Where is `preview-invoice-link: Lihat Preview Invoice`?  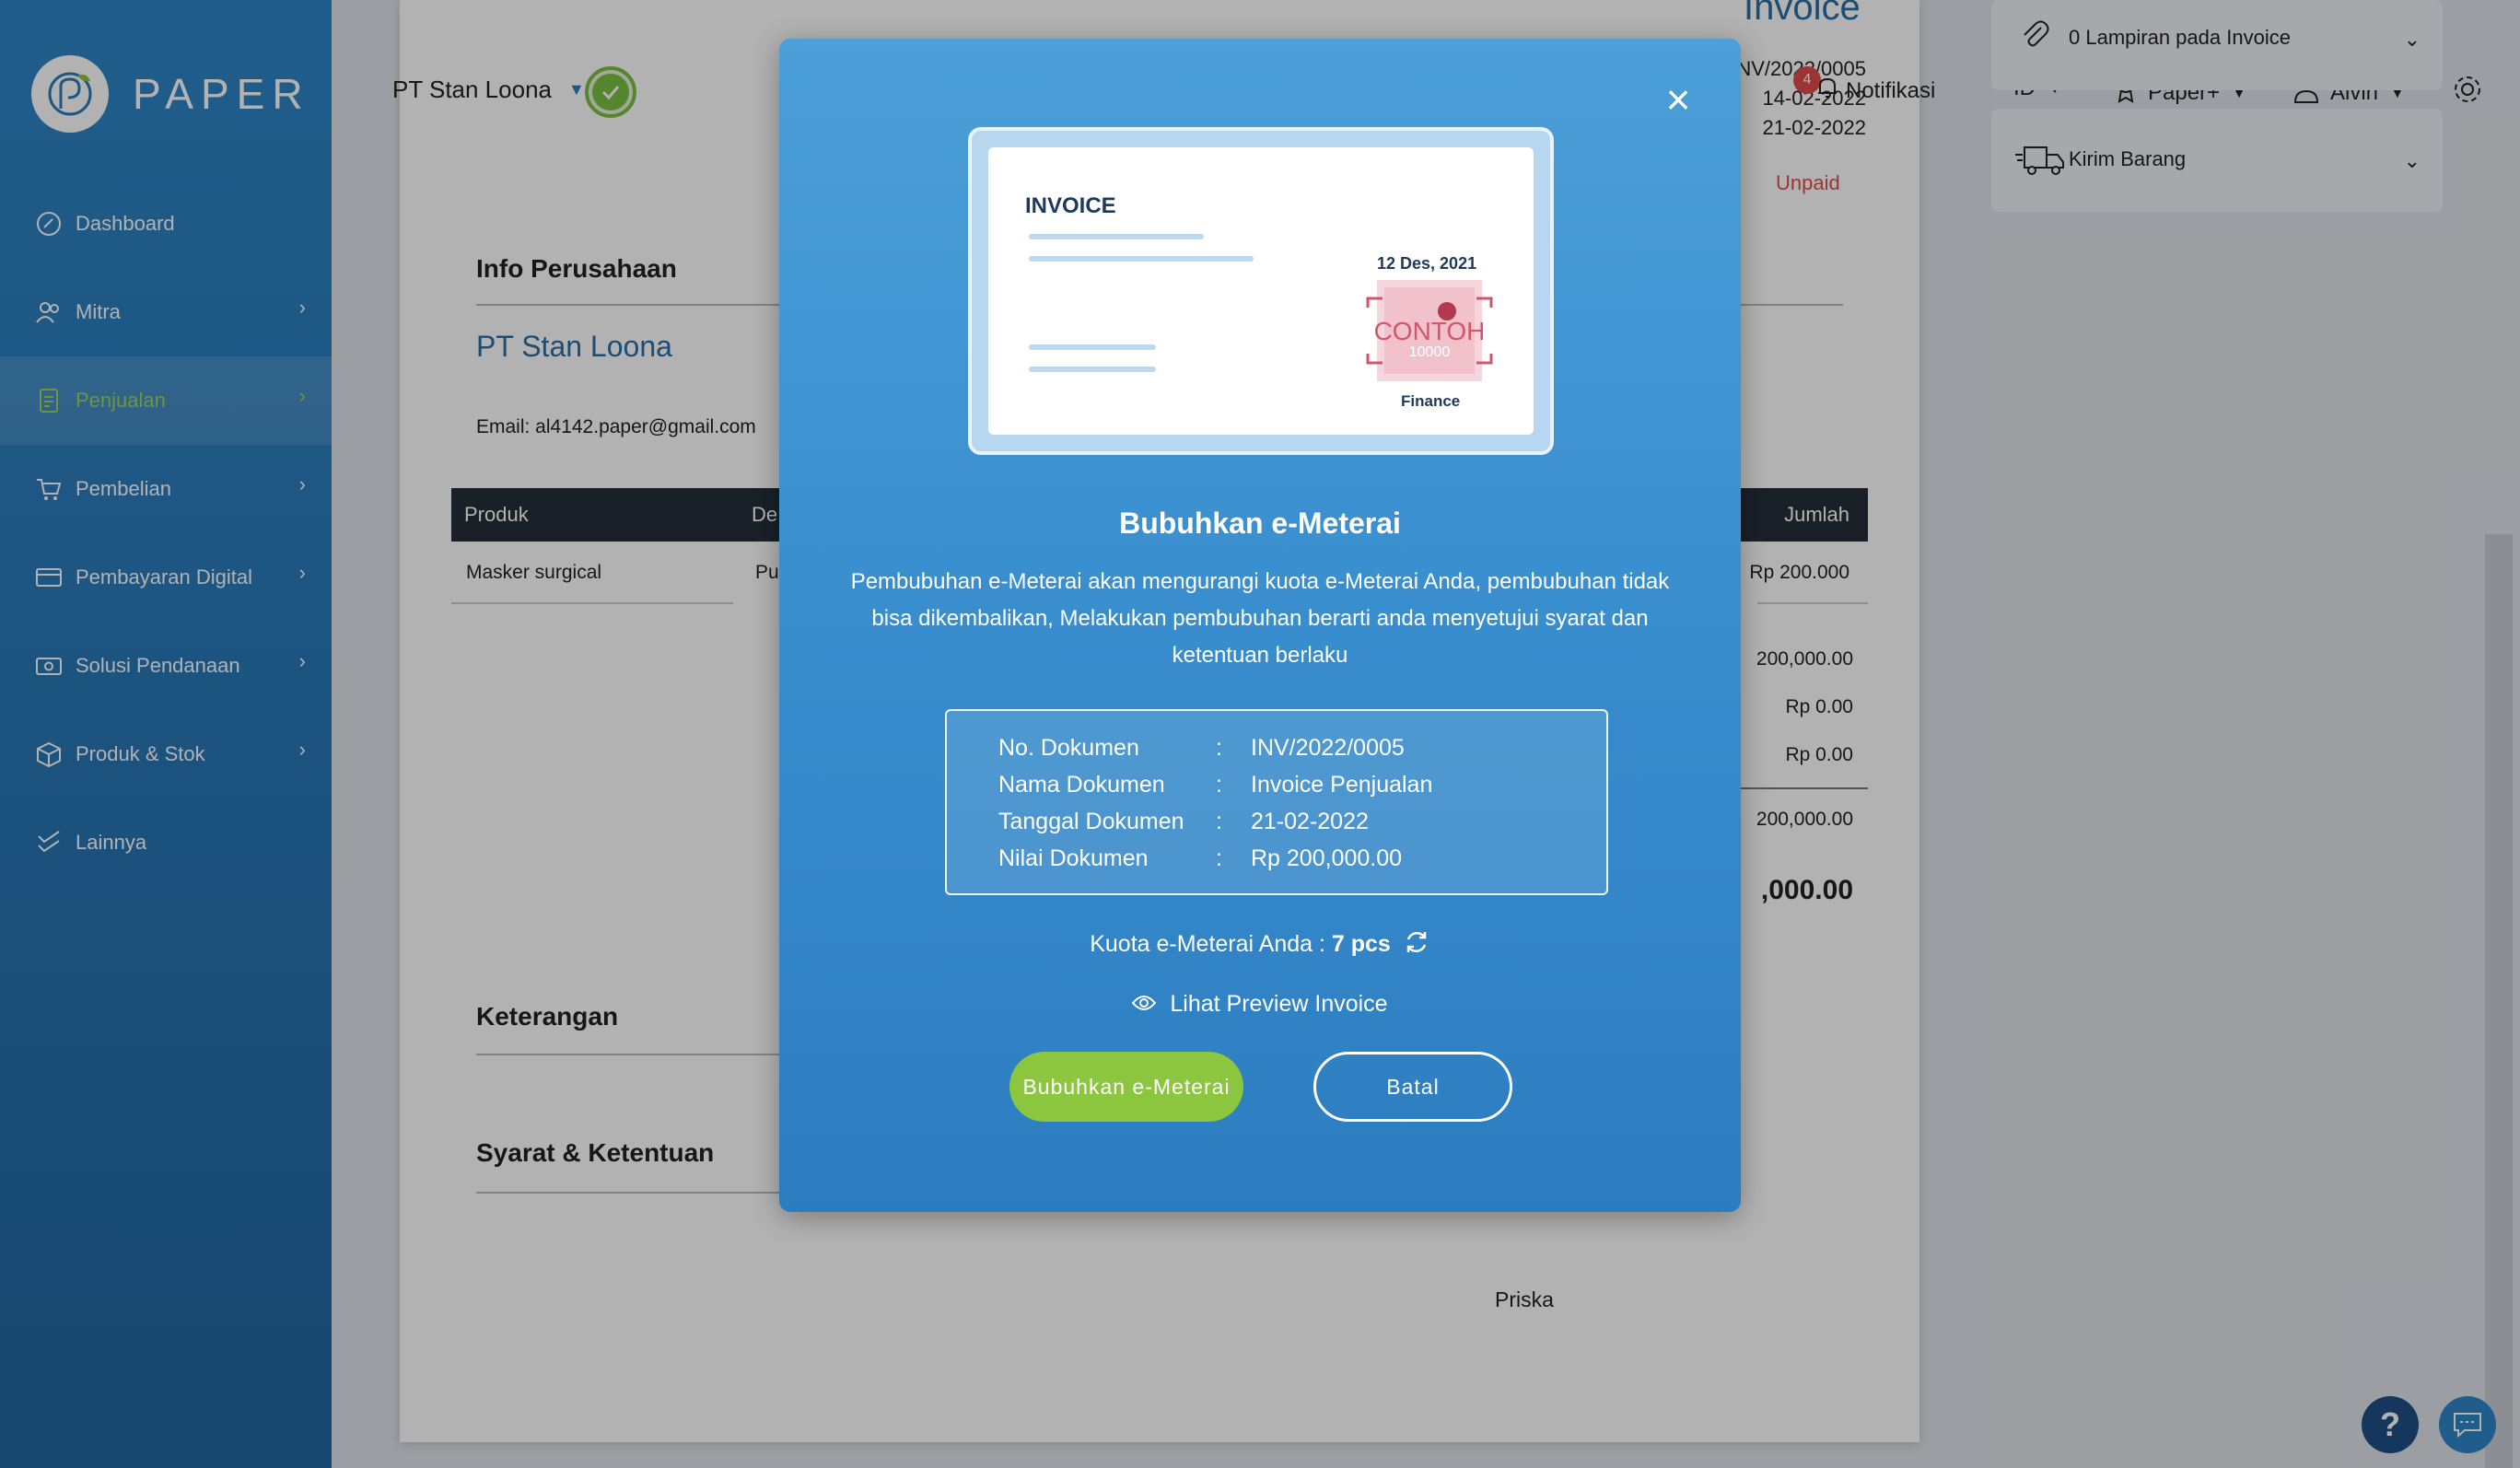
preview-invoice-link: Lihat Preview Invoice is located at coordinates (1260, 1005).